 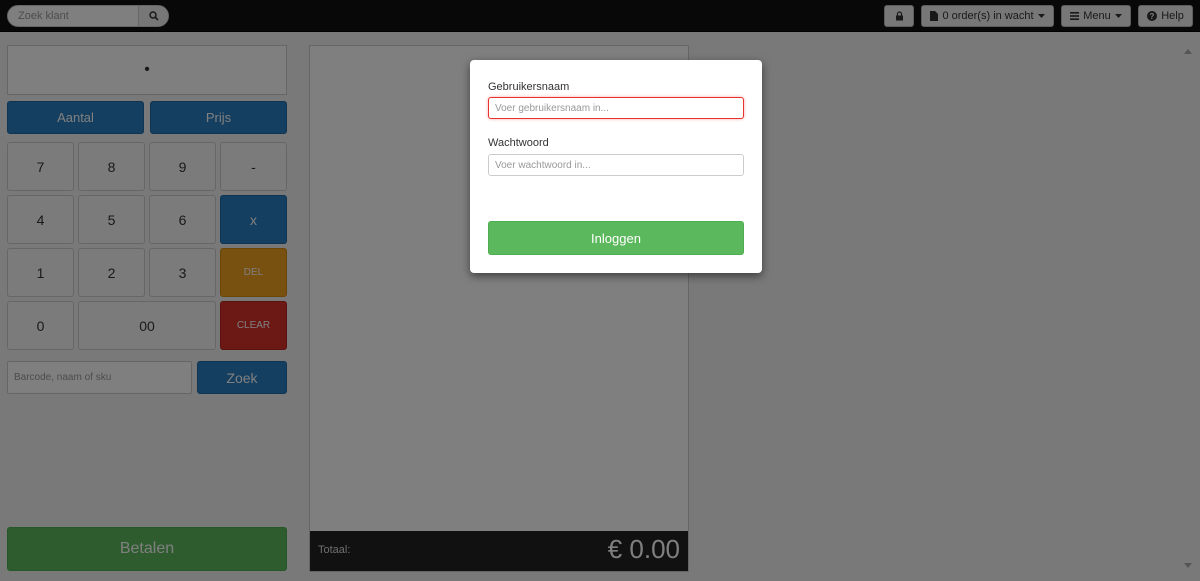 What do you see at coordinates (616, 108) in the screenshot?
I see `username-input` at bounding box center [616, 108].